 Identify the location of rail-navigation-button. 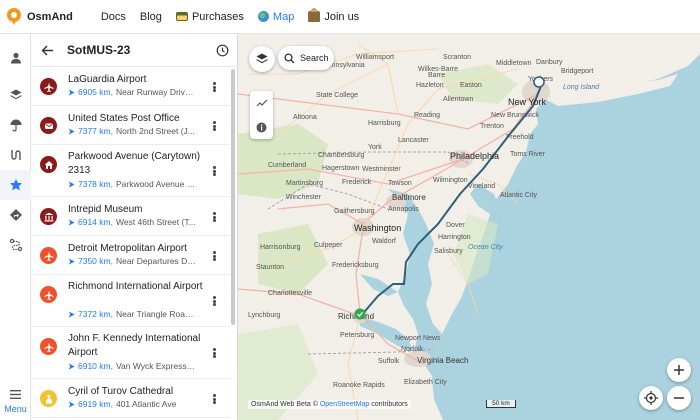
(15, 215).